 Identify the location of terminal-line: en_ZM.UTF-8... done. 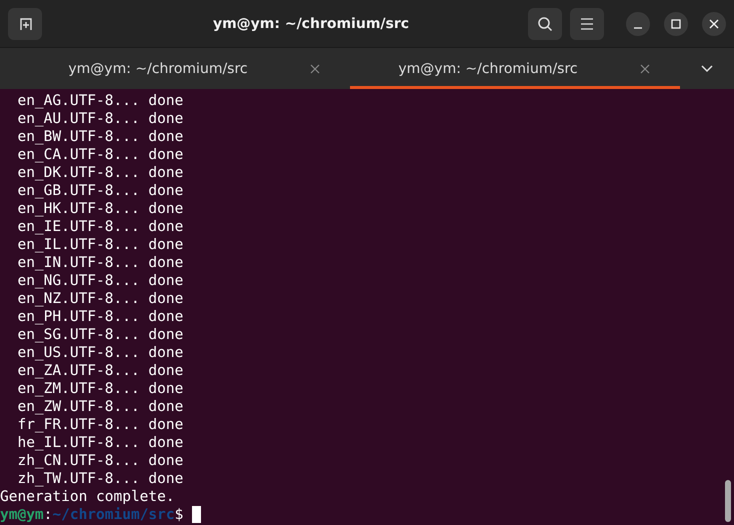
(100, 389).